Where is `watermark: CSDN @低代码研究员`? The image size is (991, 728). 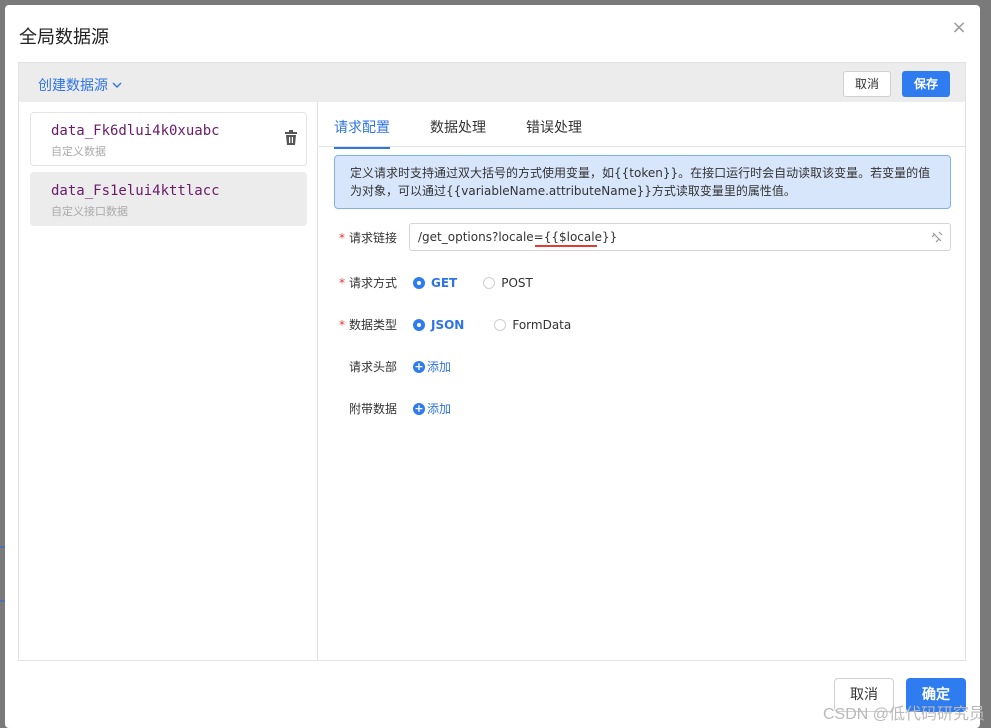 watermark: CSDN @低代码研究员 is located at coordinates (903, 714).